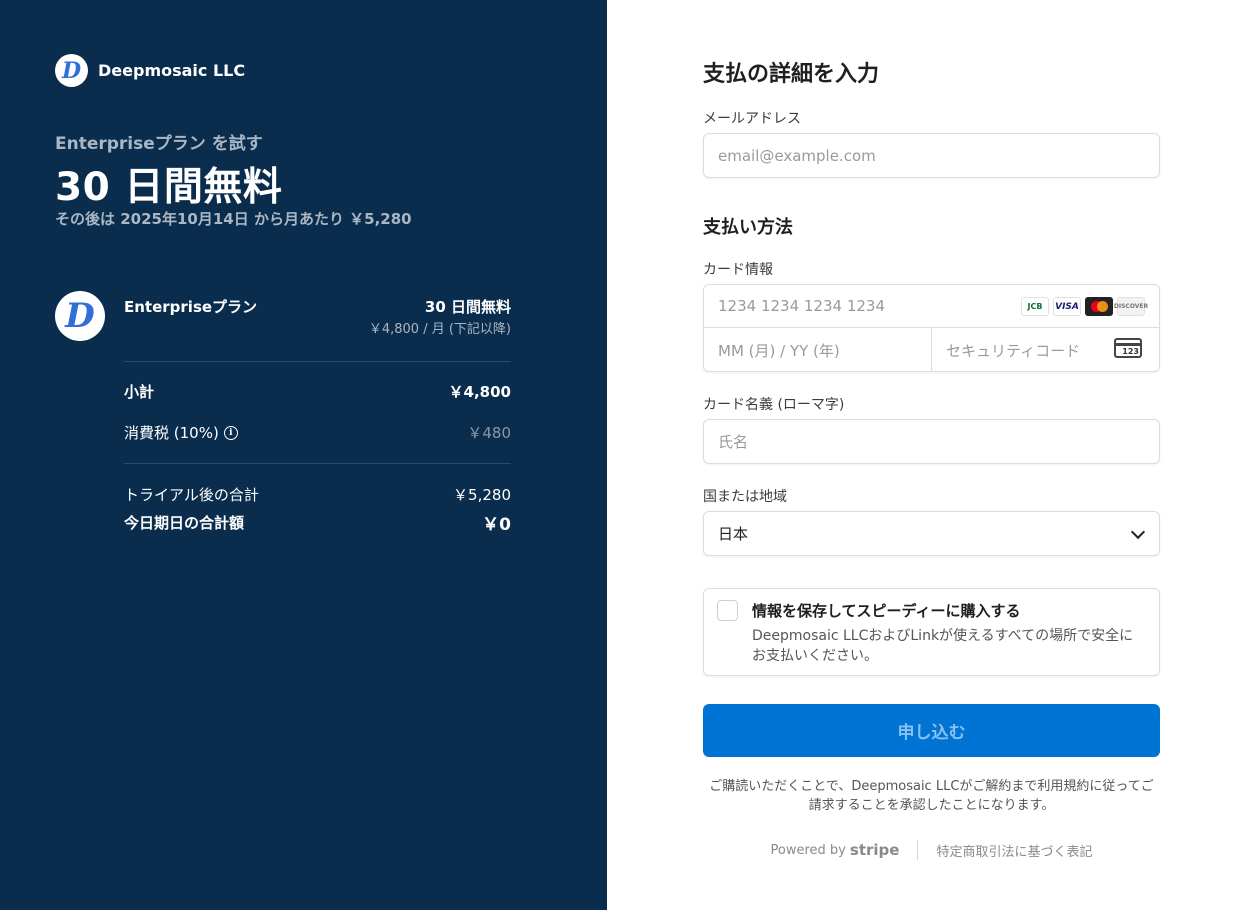 The height and width of the screenshot is (910, 1245). I want to click on country-value: 日本, so click(733, 534).